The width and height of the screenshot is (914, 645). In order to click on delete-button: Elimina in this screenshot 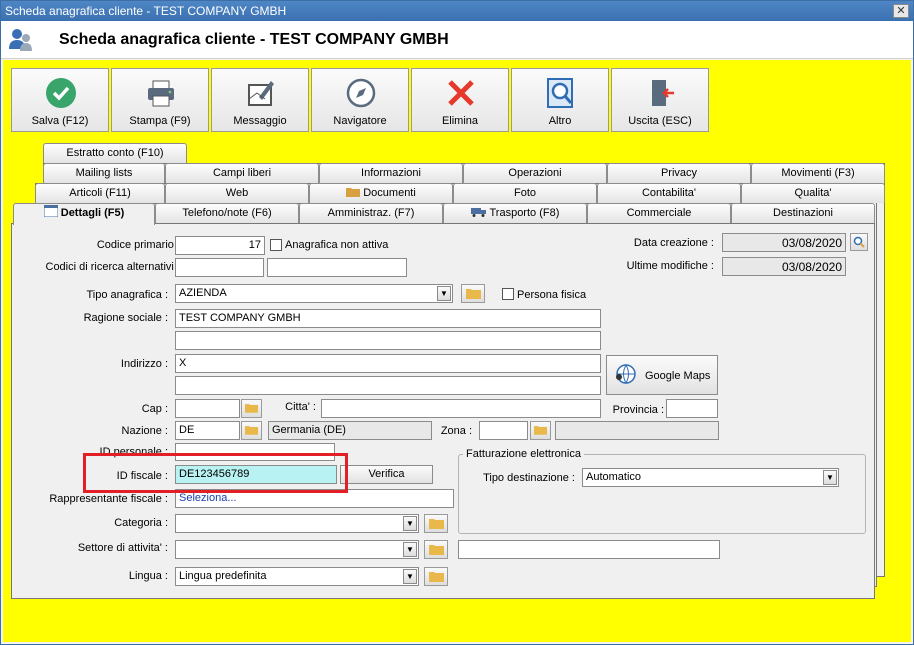, I will do `click(460, 100)`.